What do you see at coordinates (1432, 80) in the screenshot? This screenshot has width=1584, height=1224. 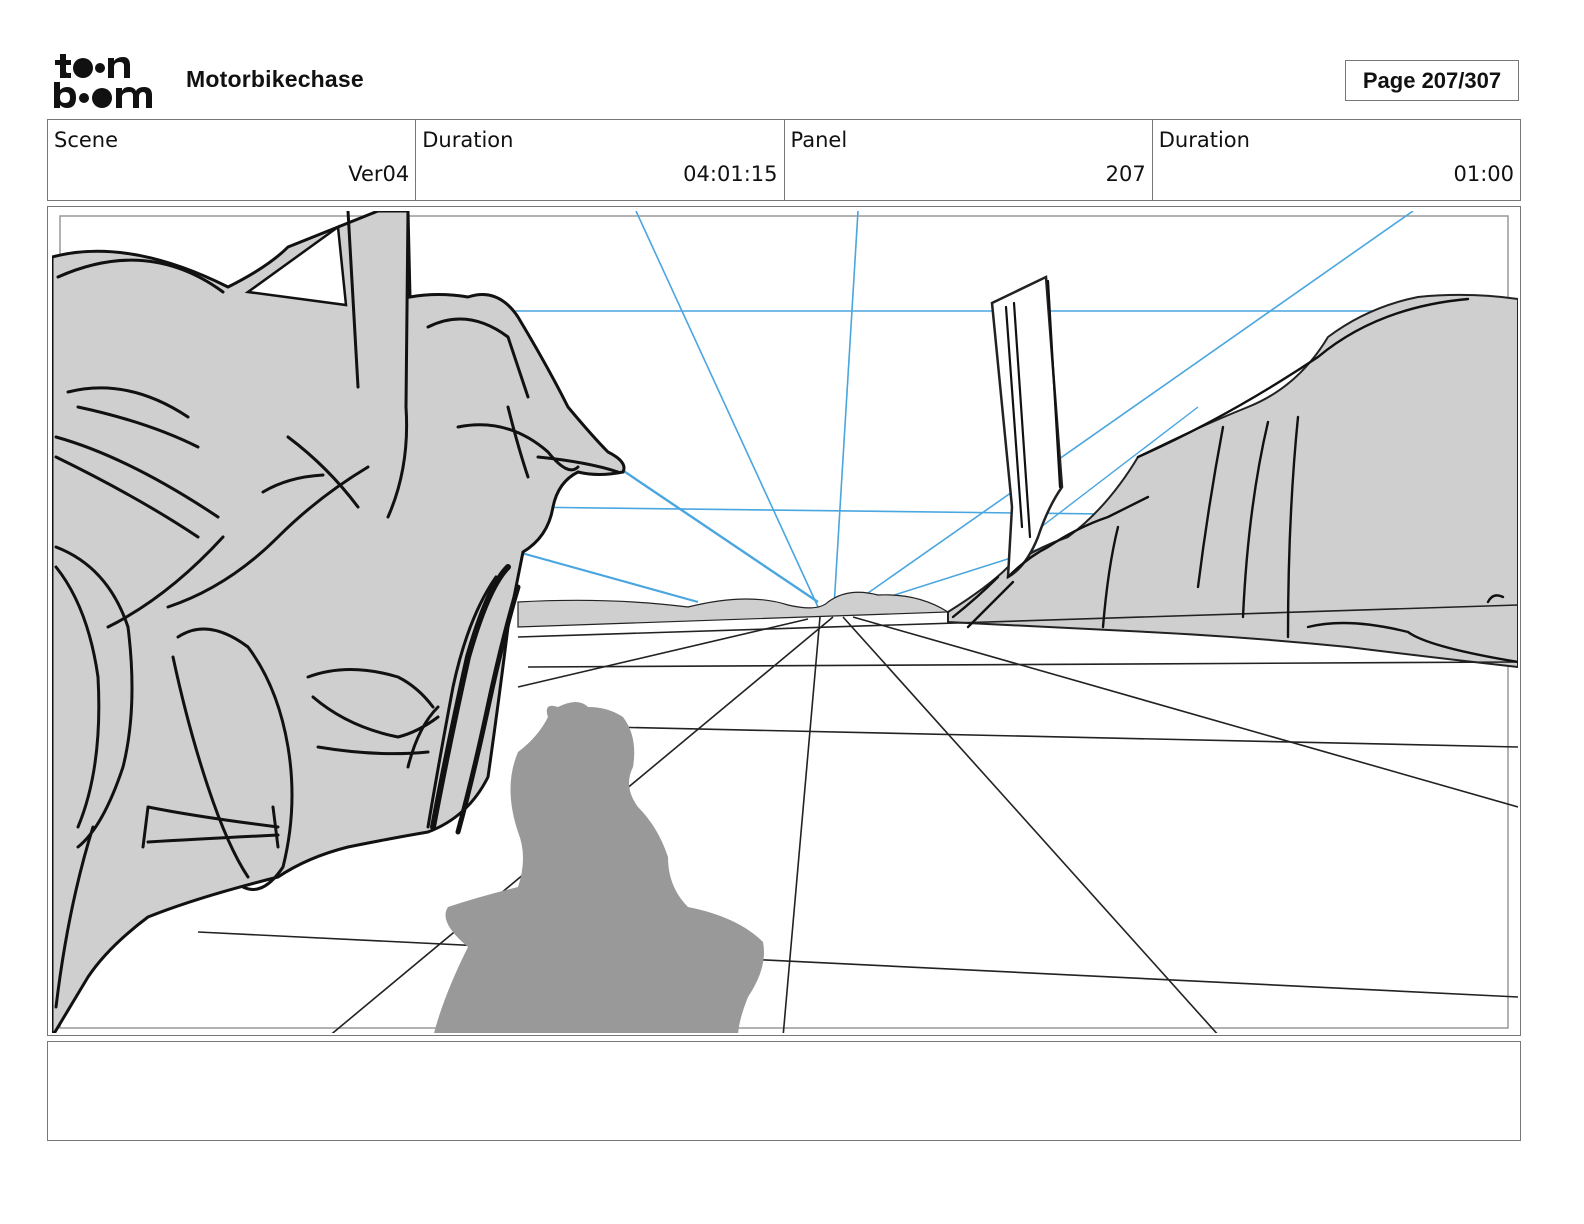 I see `page-indicator: Page 207/307` at bounding box center [1432, 80].